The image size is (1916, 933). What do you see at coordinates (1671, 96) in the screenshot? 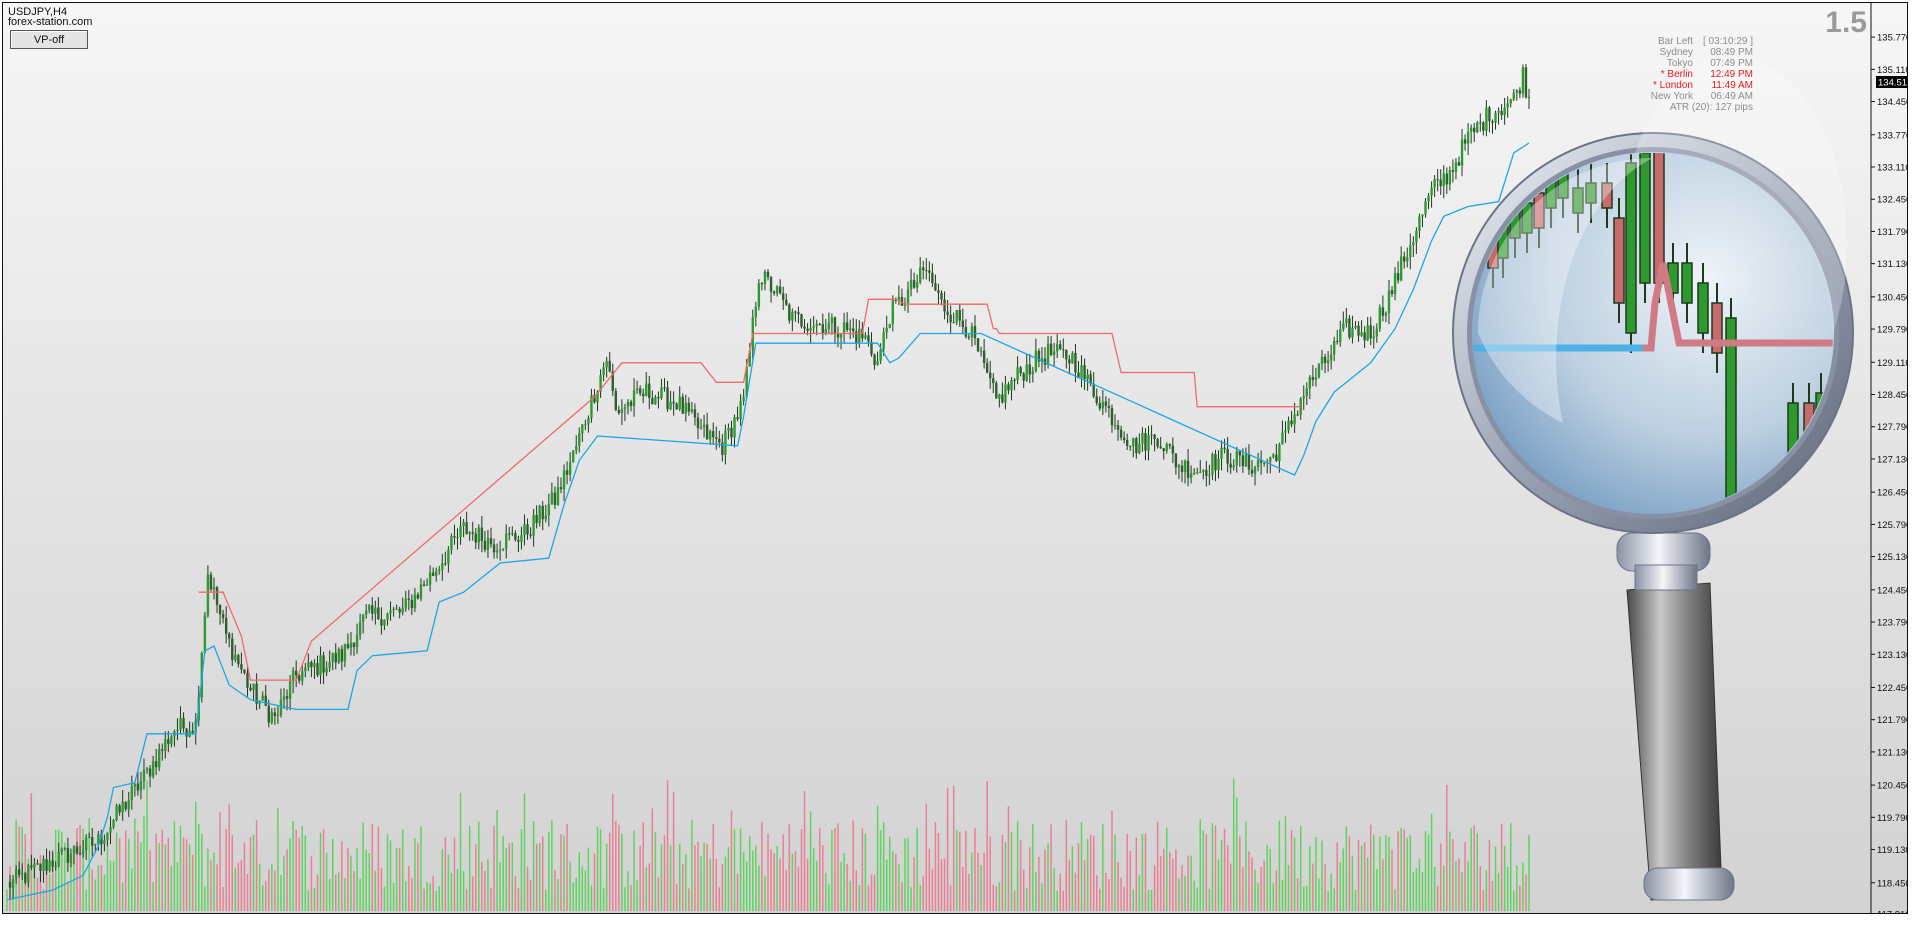
I see `info-label: New York` at bounding box center [1671, 96].